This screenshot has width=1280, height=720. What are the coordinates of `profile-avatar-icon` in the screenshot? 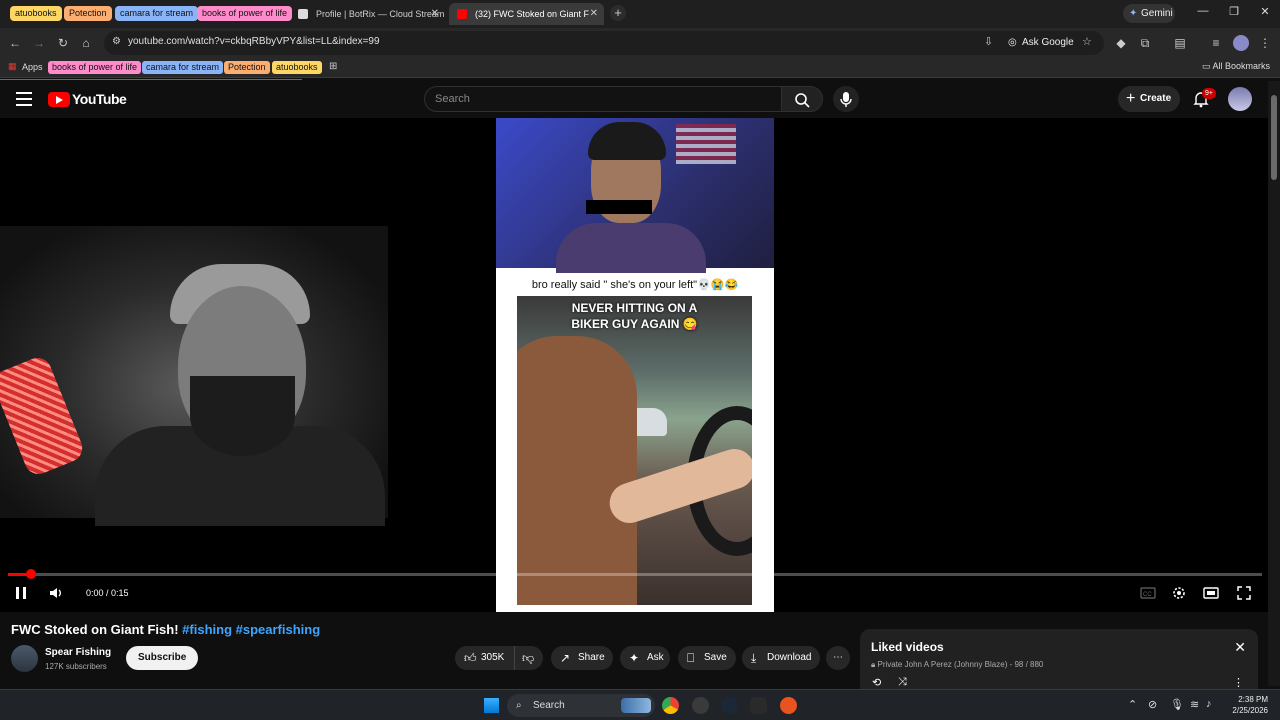 It's located at (1241, 43).